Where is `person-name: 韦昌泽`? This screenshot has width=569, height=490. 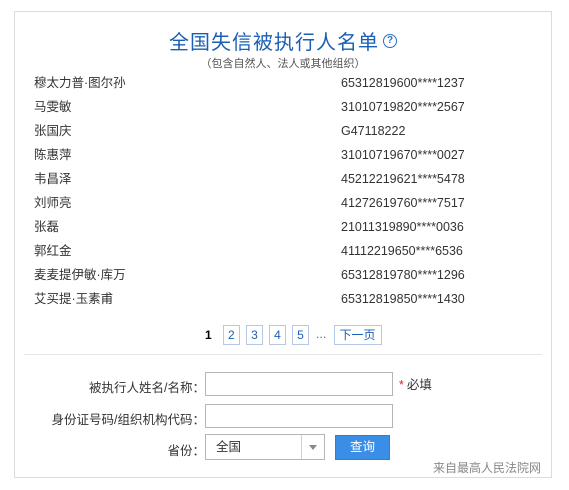 person-name: 韦昌泽 is located at coordinates (53, 179).